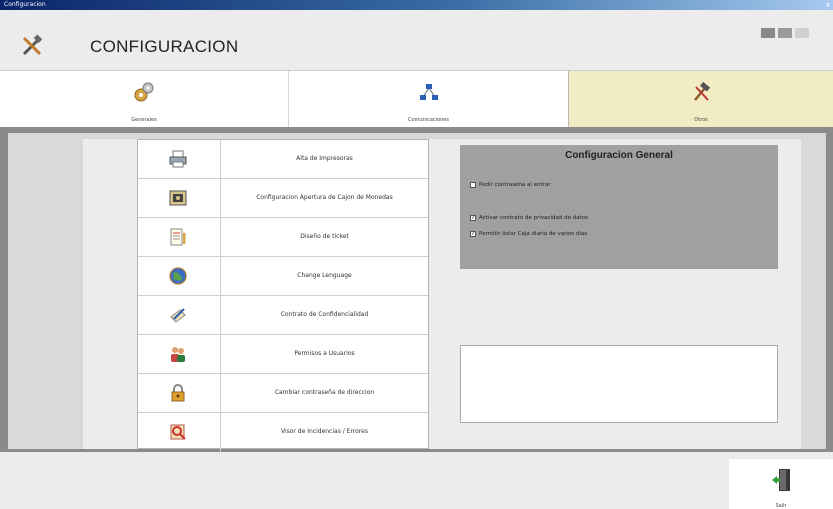  What do you see at coordinates (32, 45) in the screenshot?
I see `tools-icon` at bounding box center [32, 45].